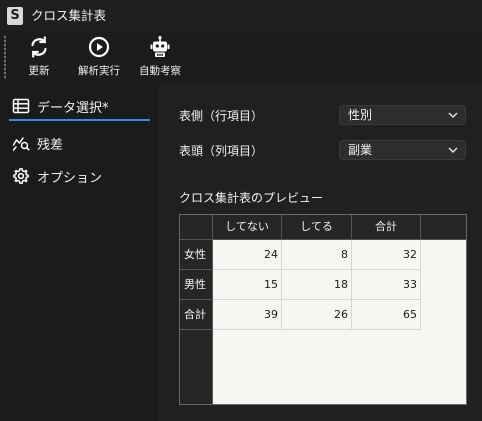 The height and width of the screenshot is (421, 482). Describe the element at coordinates (196, 367) in the screenshot. I see `row-header-filler` at that location.